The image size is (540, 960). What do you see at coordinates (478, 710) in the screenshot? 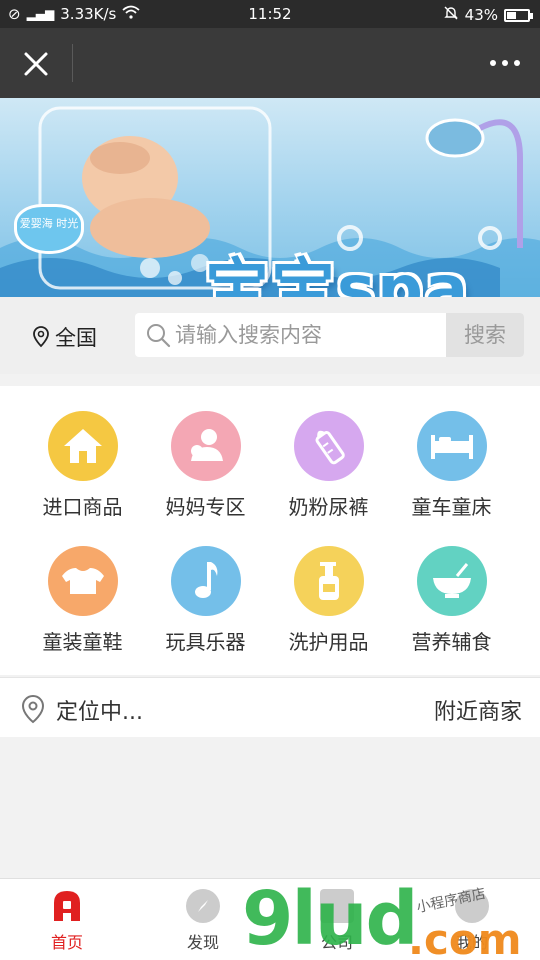
I see `nearby-merchants-link: 附近商家` at bounding box center [478, 710].